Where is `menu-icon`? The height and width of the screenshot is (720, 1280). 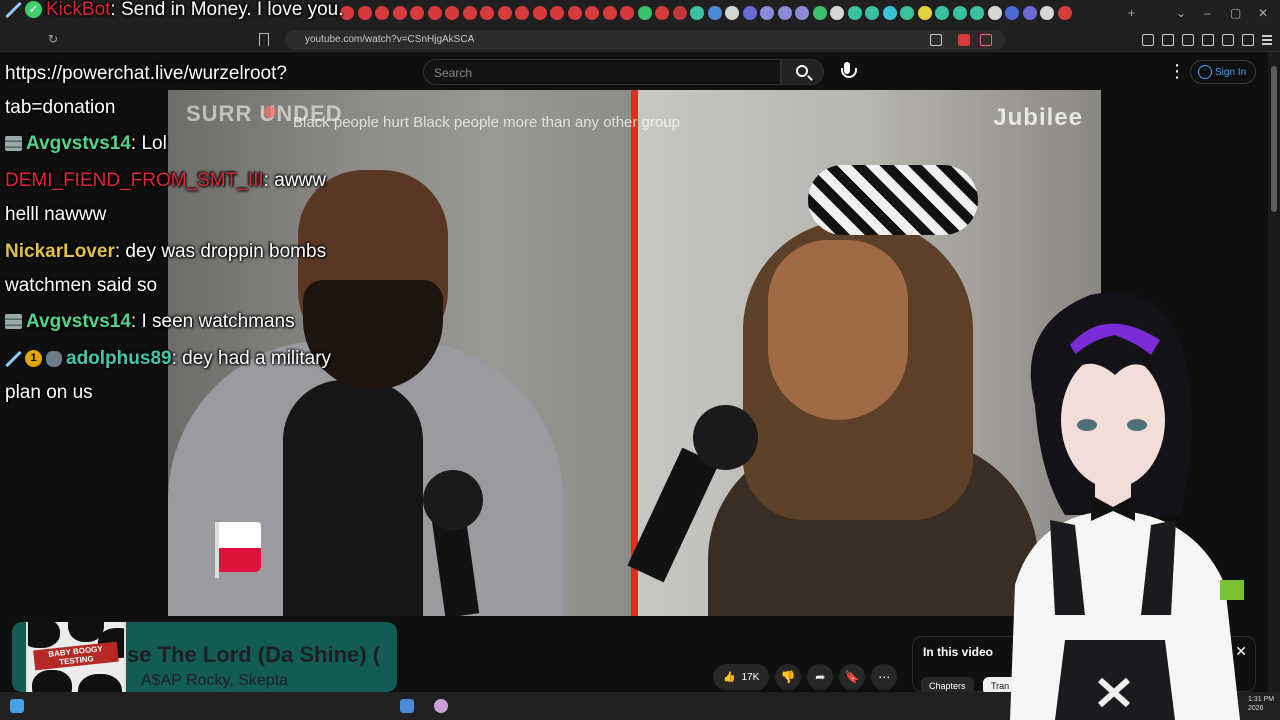 menu-icon is located at coordinates (1268, 40).